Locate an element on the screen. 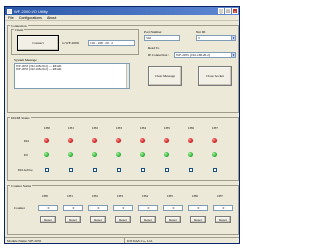 The height and width of the screenshot is (250, 320). dodi-channel-header: CH4 is located at coordinates (143, 128).